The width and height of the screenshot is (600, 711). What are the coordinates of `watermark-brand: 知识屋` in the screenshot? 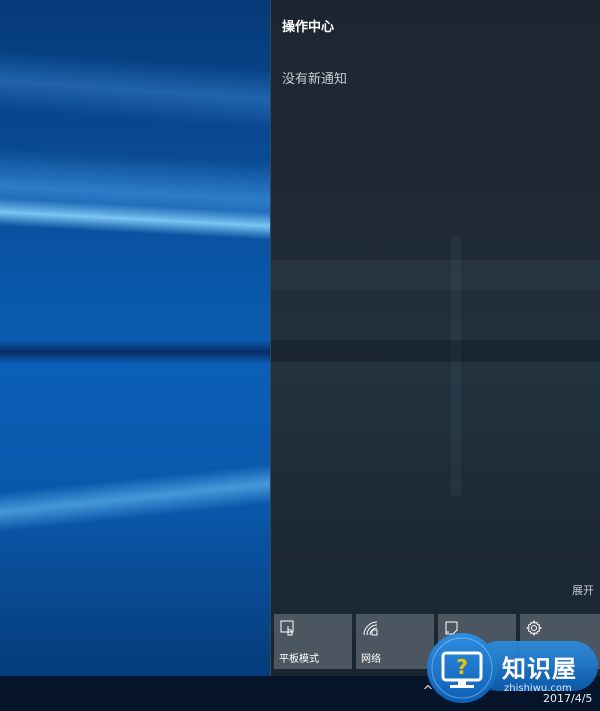 It's located at (539, 669).